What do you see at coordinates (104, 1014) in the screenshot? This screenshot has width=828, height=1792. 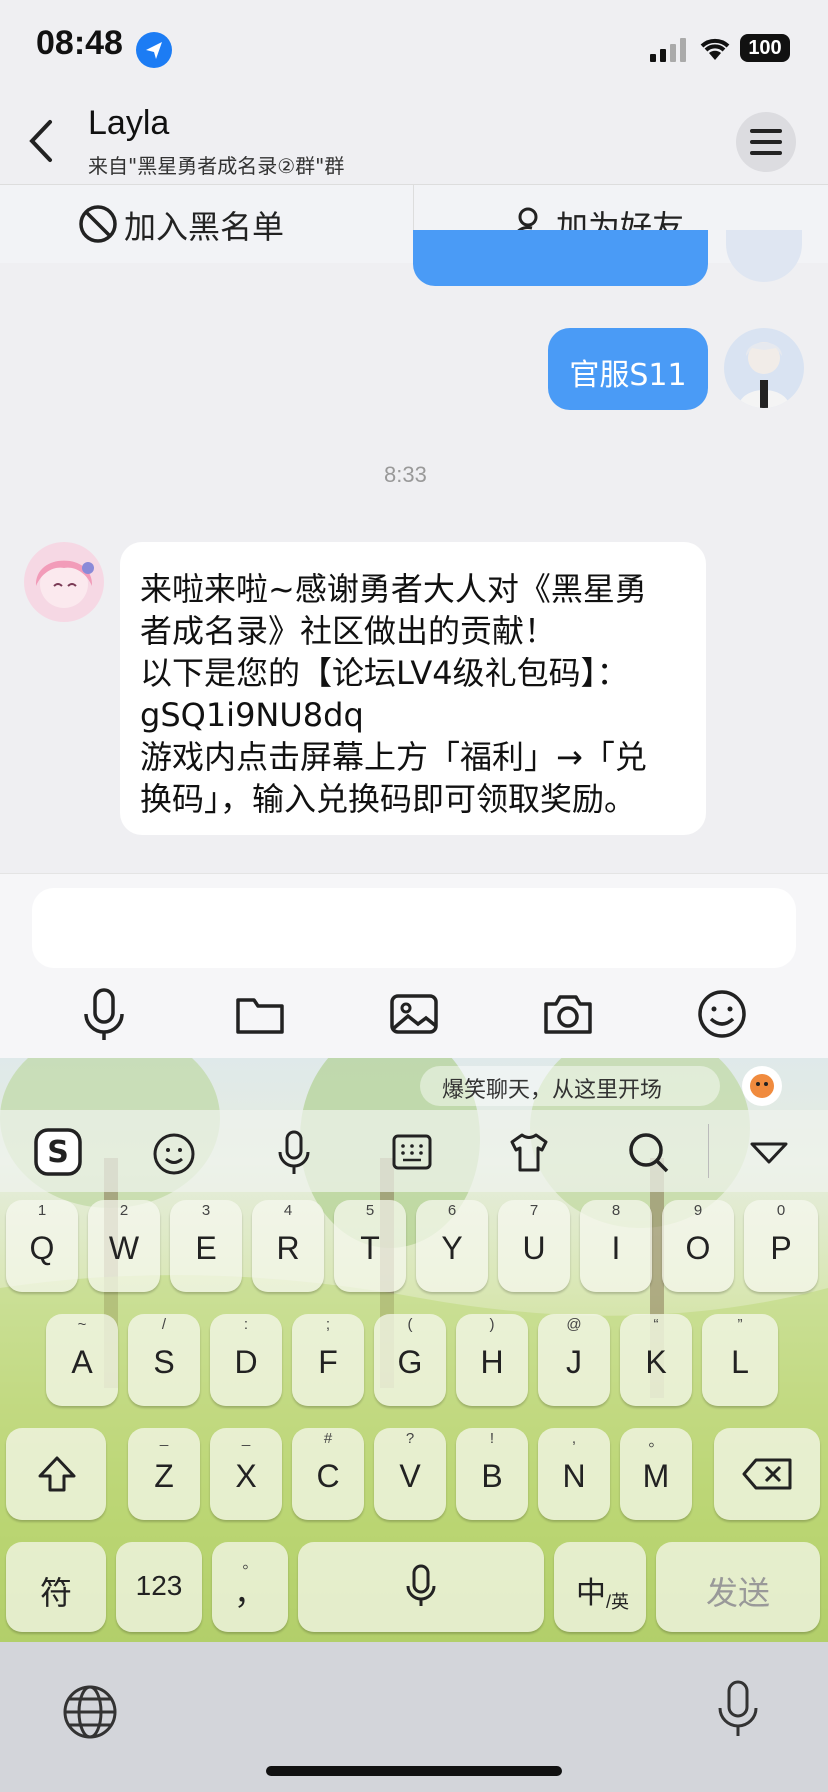 I see `voice-icon` at bounding box center [104, 1014].